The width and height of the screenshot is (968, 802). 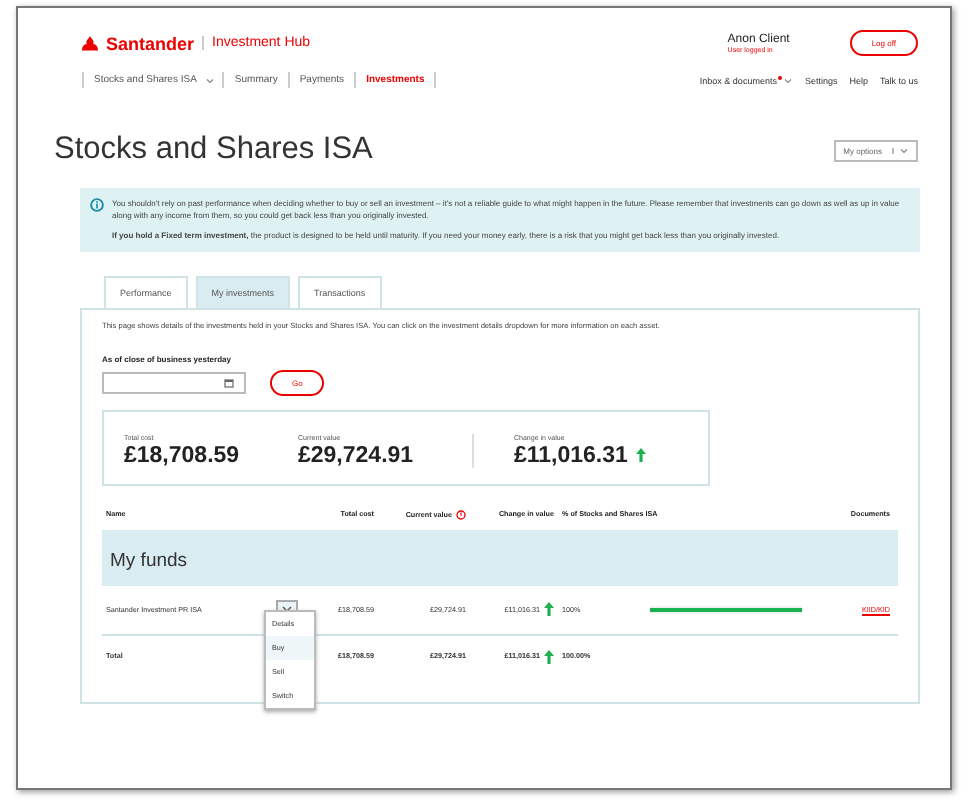 What do you see at coordinates (182, 455) in the screenshot?
I see `summary-value: £18,708.59` at bounding box center [182, 455].